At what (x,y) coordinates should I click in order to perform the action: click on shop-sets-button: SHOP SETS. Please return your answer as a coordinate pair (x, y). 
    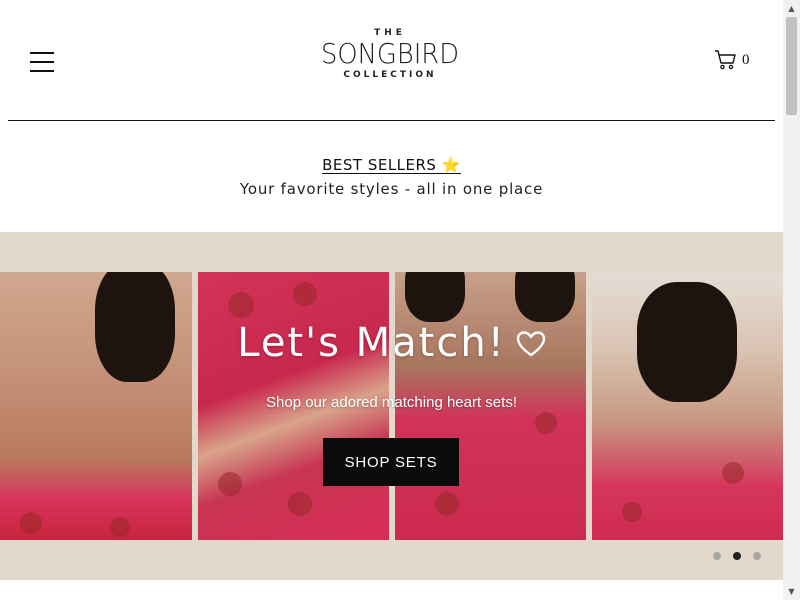
    Looking at the image, I should click on (391, 462).